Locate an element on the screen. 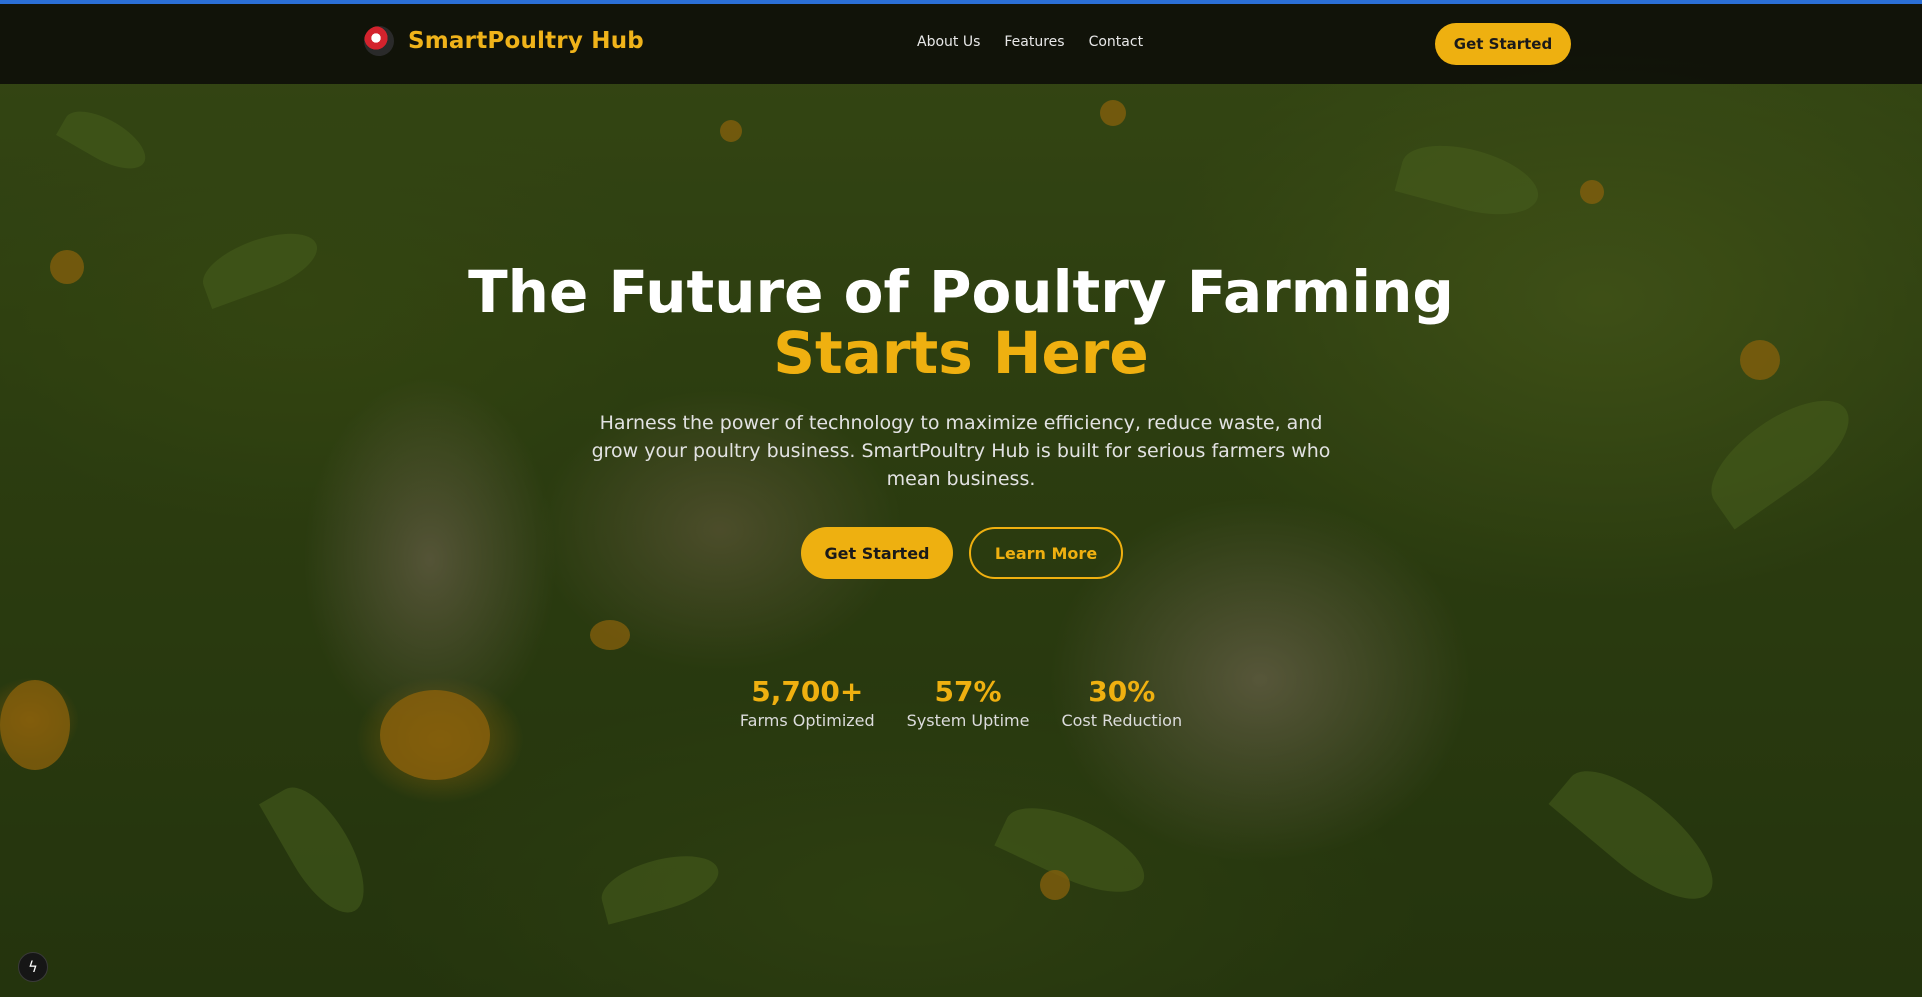  learn-more-button: Learn More is located at coordinates (1046, 553).